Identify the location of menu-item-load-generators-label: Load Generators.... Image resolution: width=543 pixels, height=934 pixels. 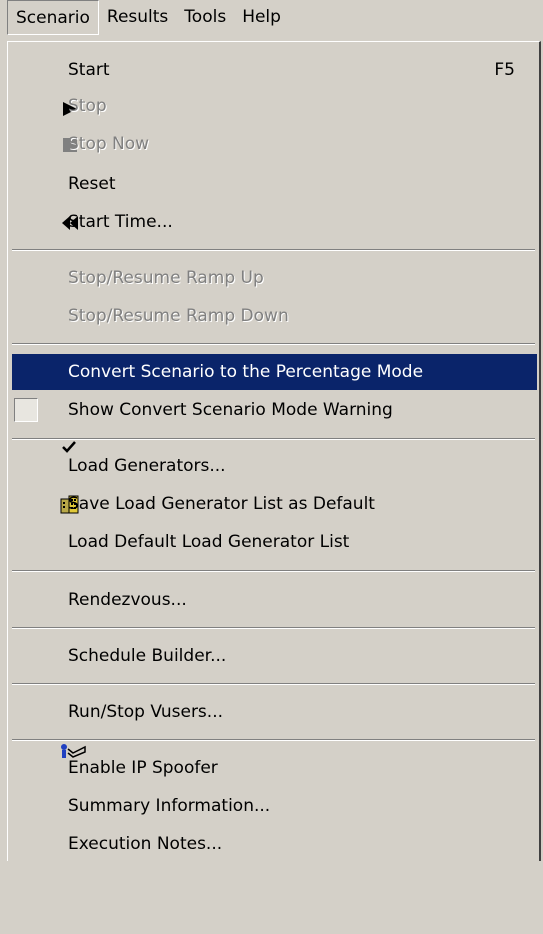
(147, 466).